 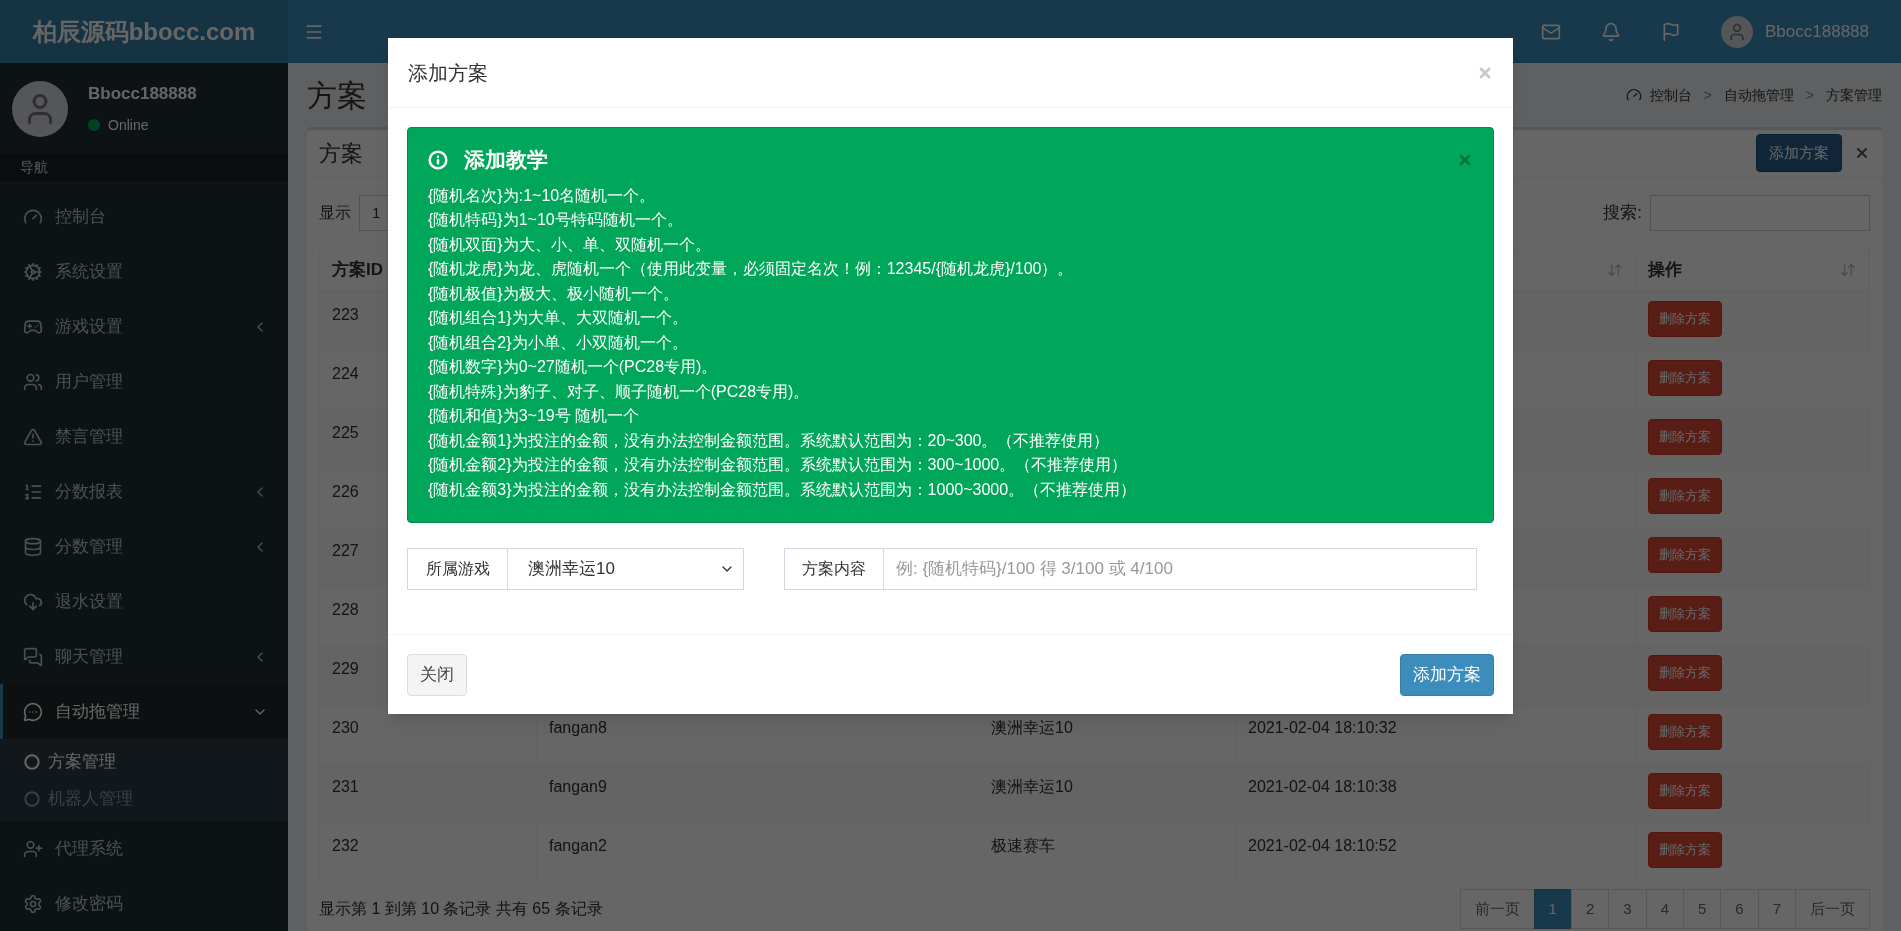 What do you see at coordinates (142, 94) in the screenshot?
I see `user-name: Bbocc188888` at bounding box center [142, 94].